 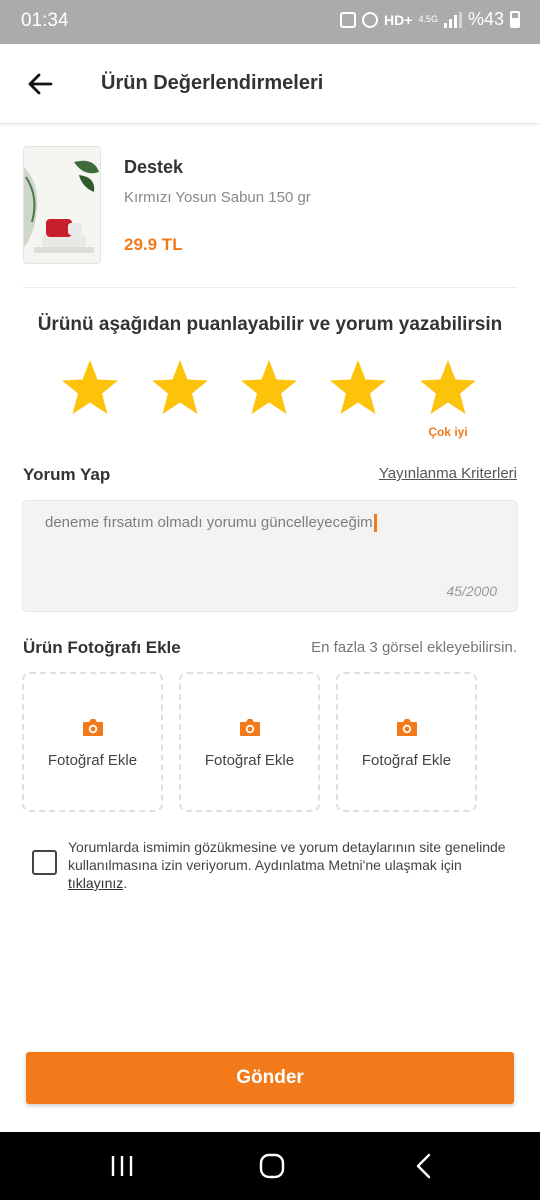 I want to click on submit-button: Gönder, so click(x=270, y=1078).